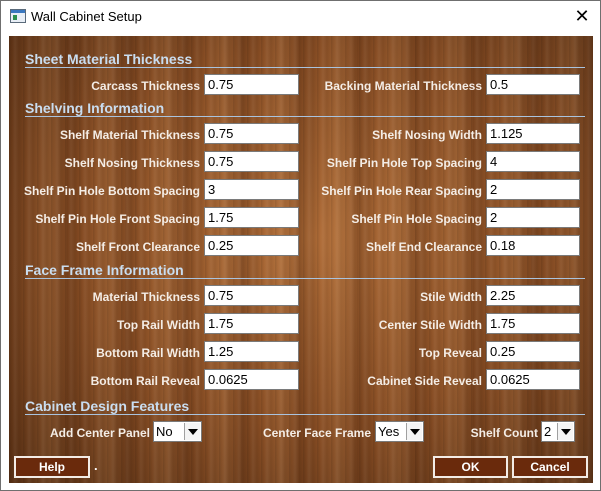 The height and width of the screenshot is (491, 601). Describe the element at coordinates (132, 163) in the screenshot. I see `shelf-nosing-thickness-label: Shelf Nosing Thickness` at that location.